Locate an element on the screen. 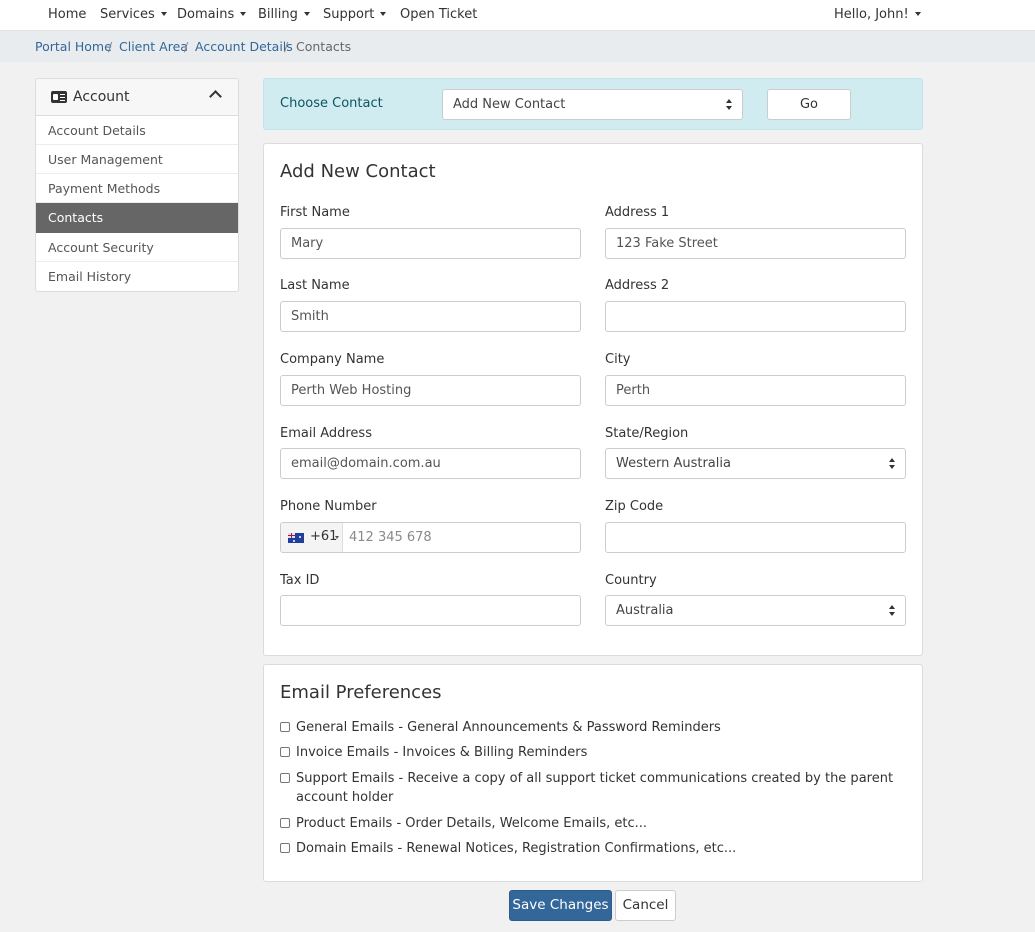 Image resolution: width=1035 pixels, height=932 pixels. address1-field: 123 Fake Street is located at coordinates (755, 243).